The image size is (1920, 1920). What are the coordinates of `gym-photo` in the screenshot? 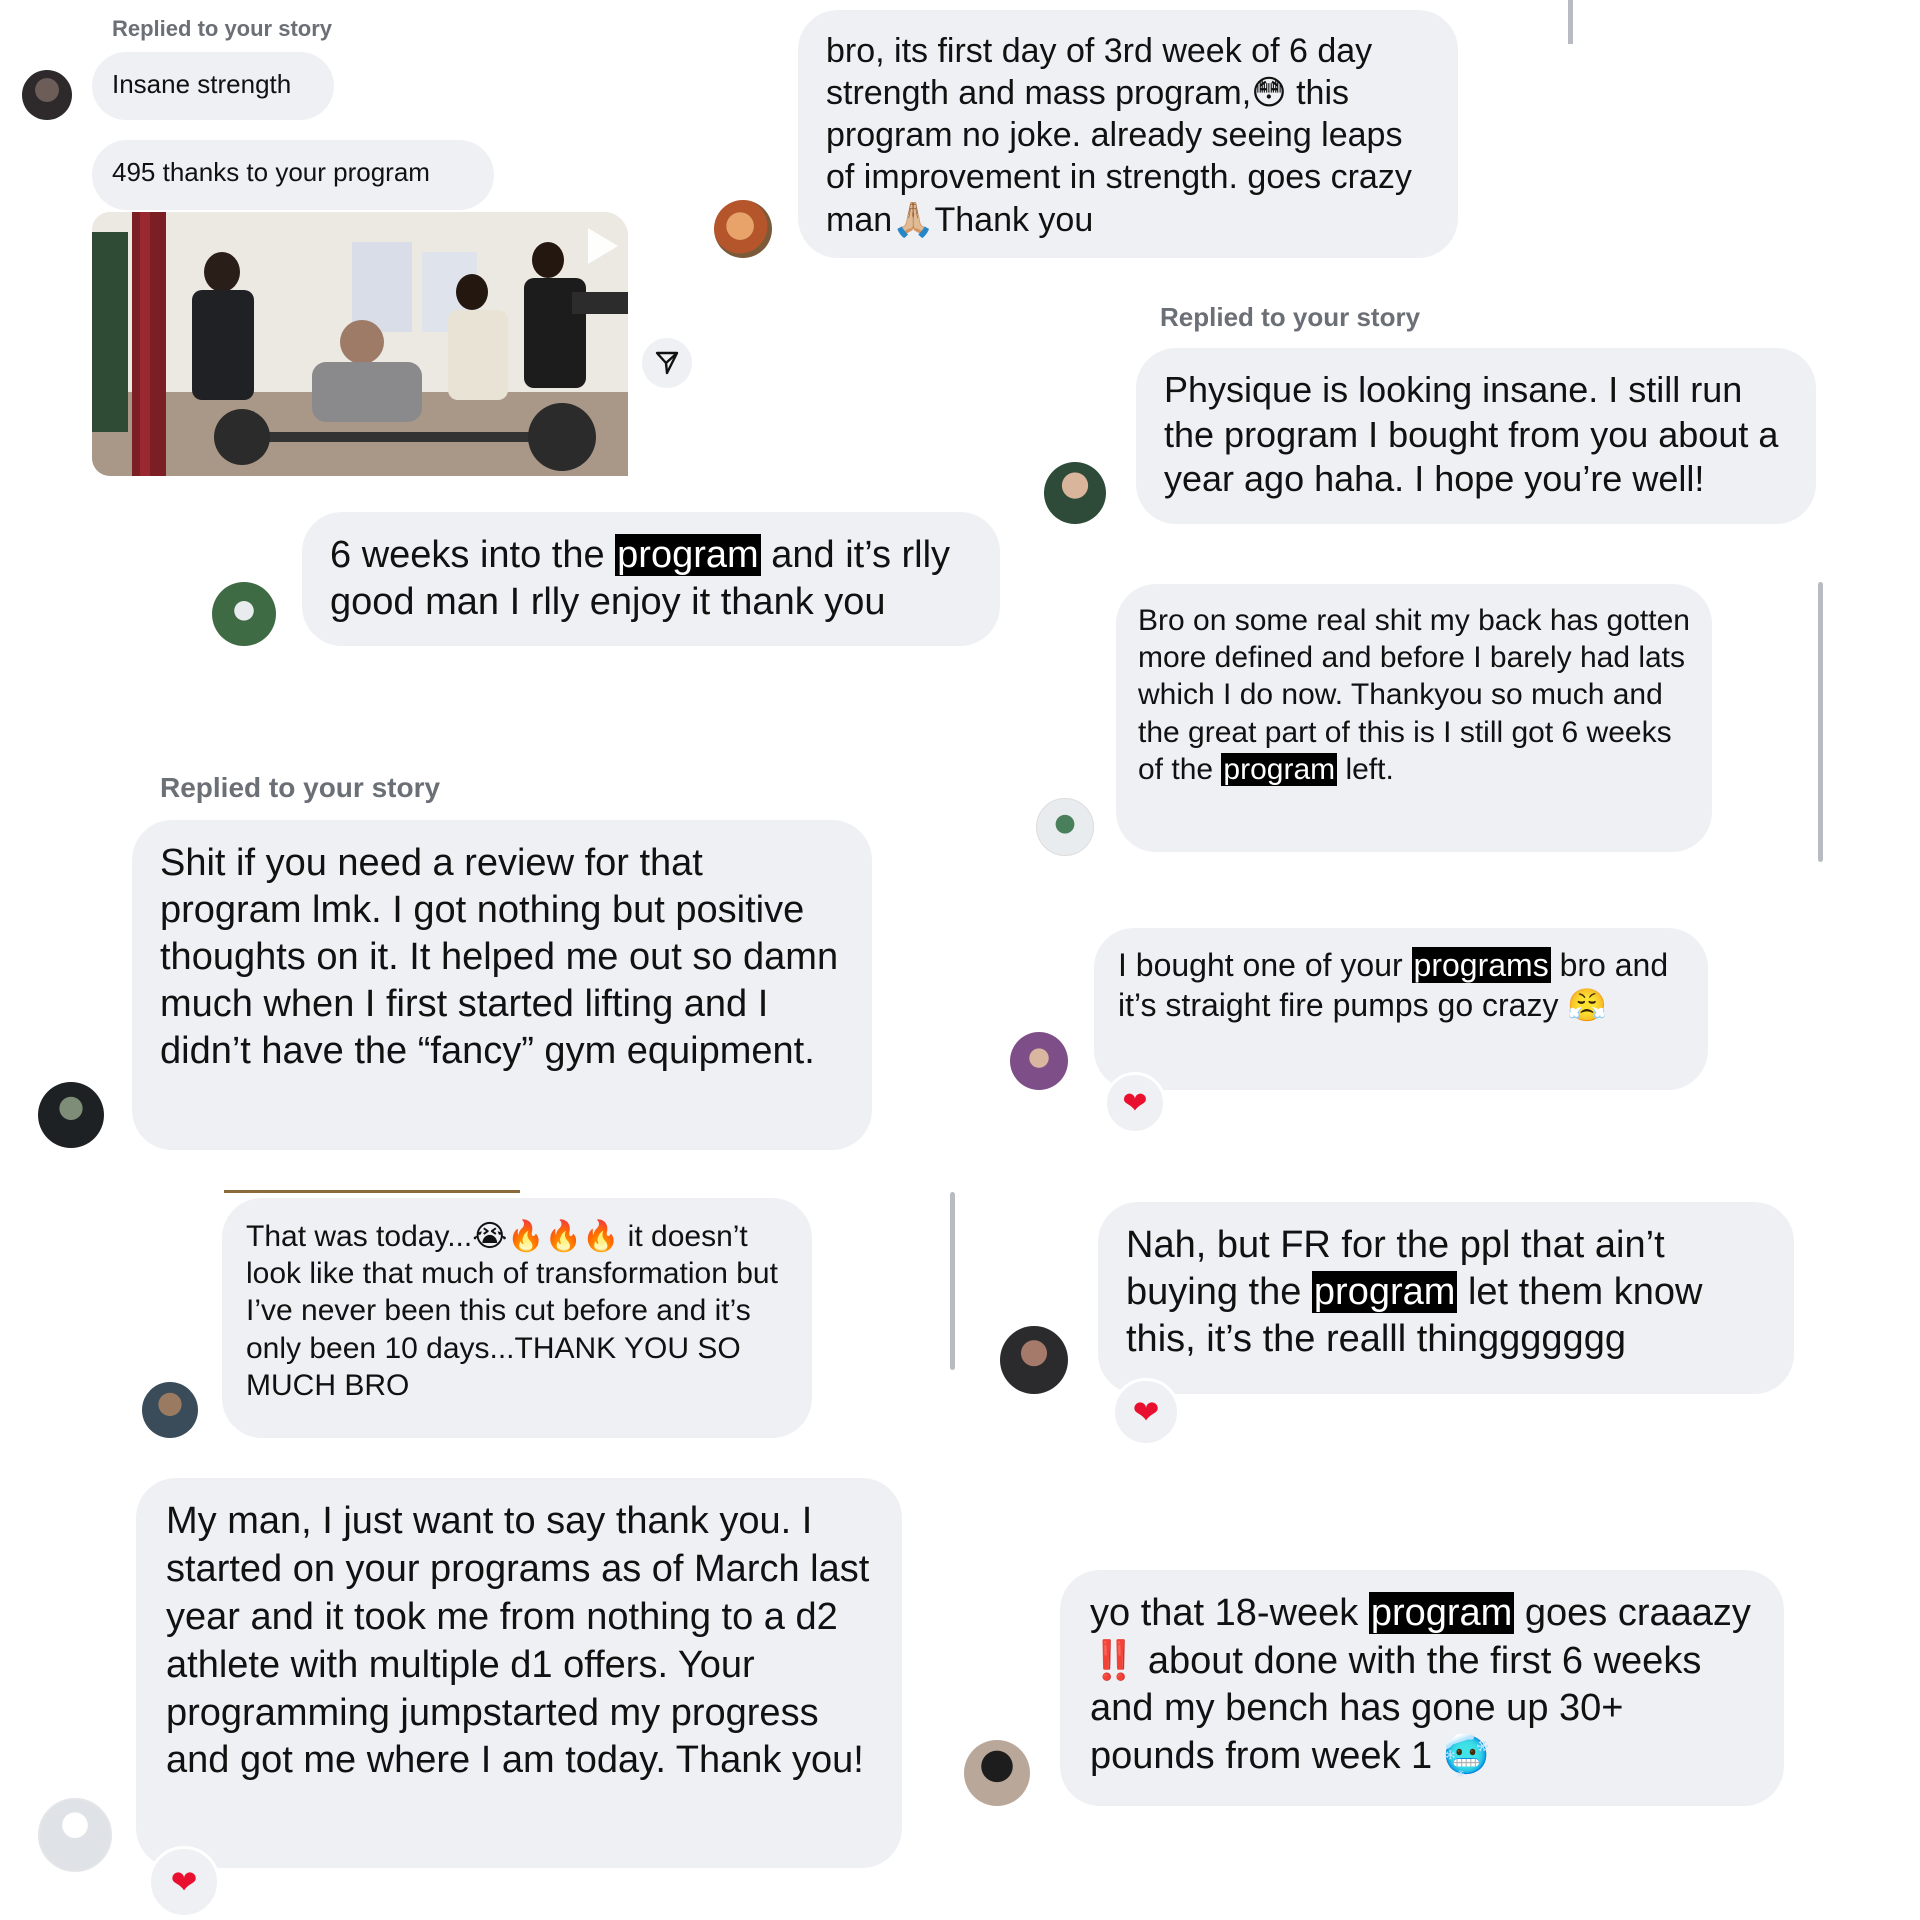 It's located at (360, 344).